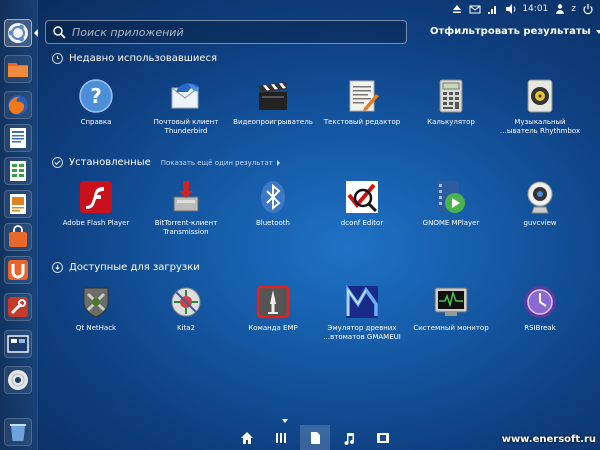  I want to click on filter-results-button: Отфильтровать результаты, so click(515, 31).